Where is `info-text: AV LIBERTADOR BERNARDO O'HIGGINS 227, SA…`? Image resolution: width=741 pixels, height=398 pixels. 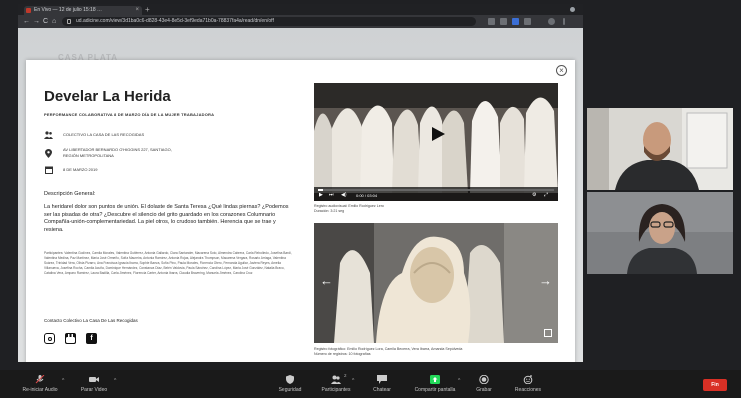
info-text: AV LIBERTADOR BERNARDO O'HIGGINS 227, SA… is located at coordinates (117, 152).